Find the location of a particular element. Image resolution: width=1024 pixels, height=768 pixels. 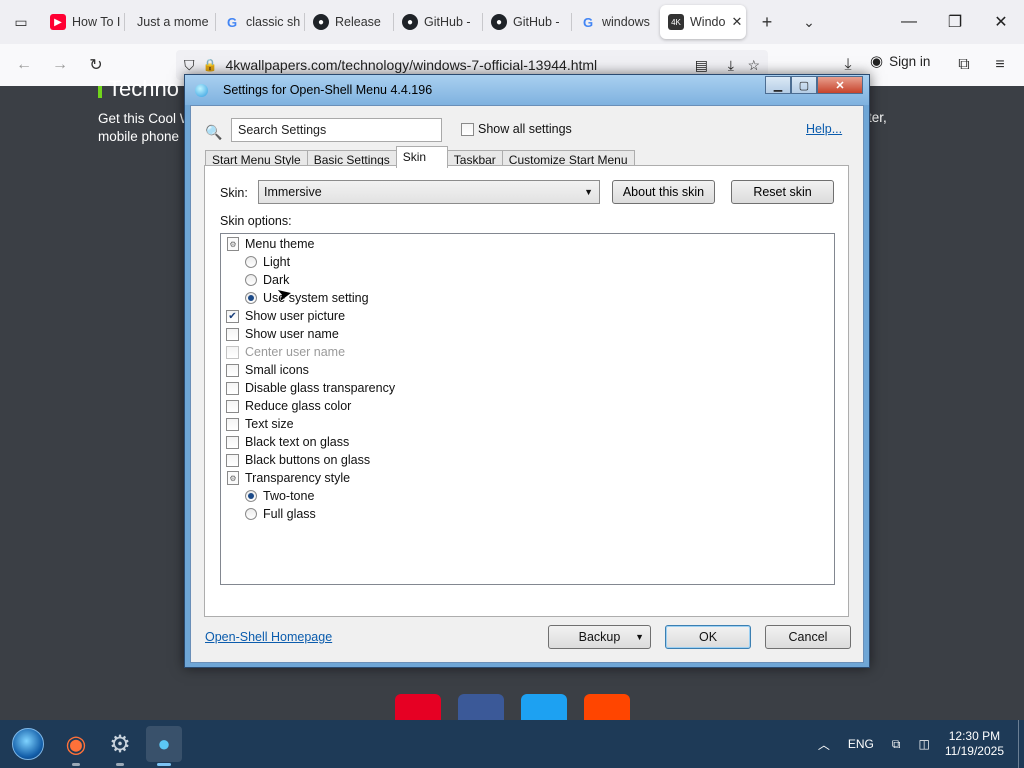

option-black-buttons-on-glass: Black buttons on glass is located at coordinates (298, 460).